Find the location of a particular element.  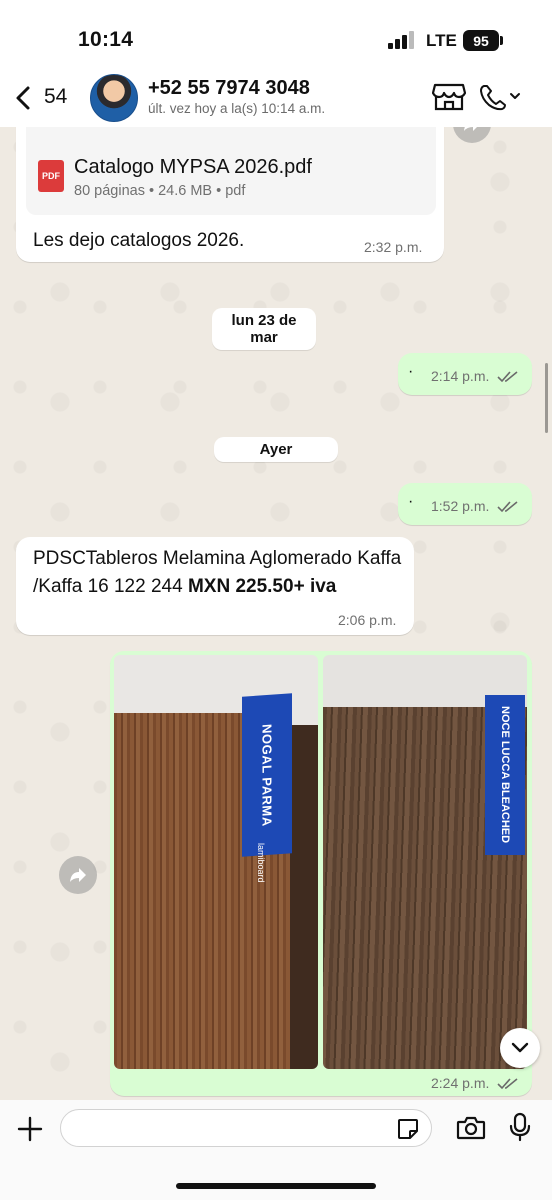

document-file-meta: 80 páginas • 24.6 MB • pdf is located at coordinates (160, 191).